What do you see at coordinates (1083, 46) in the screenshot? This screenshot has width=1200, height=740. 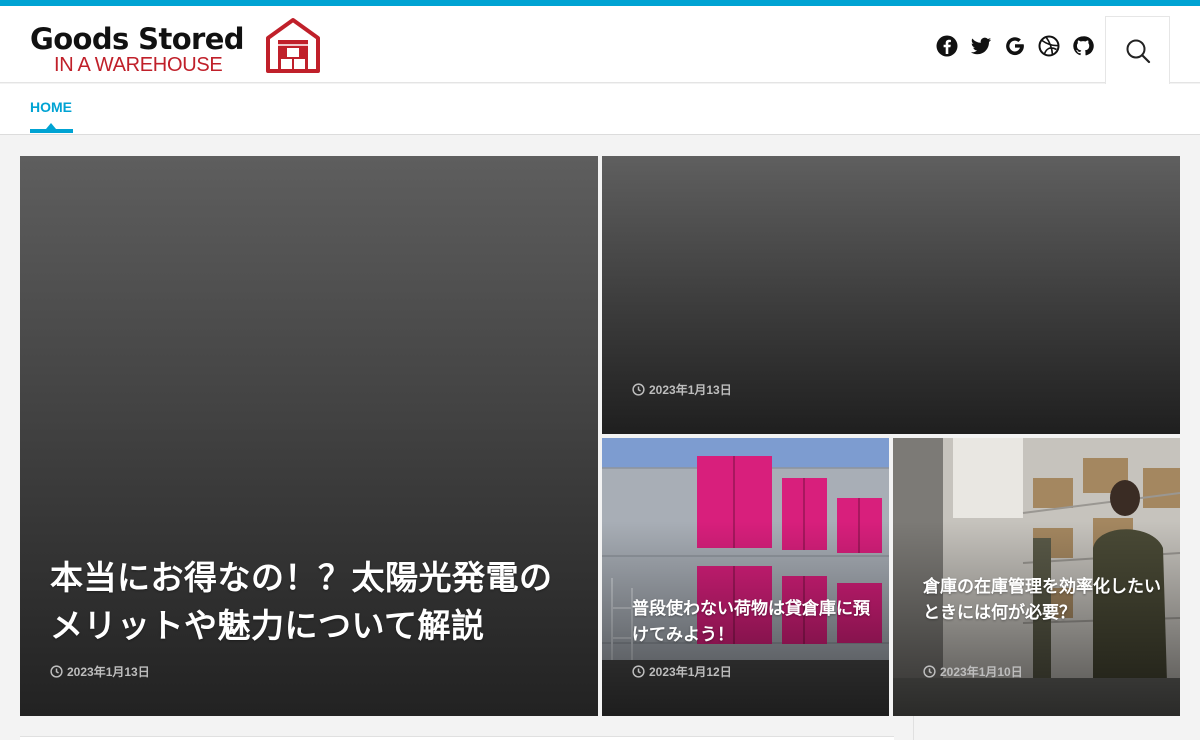 I see `github-icon` at bounding box center [1083, 46].